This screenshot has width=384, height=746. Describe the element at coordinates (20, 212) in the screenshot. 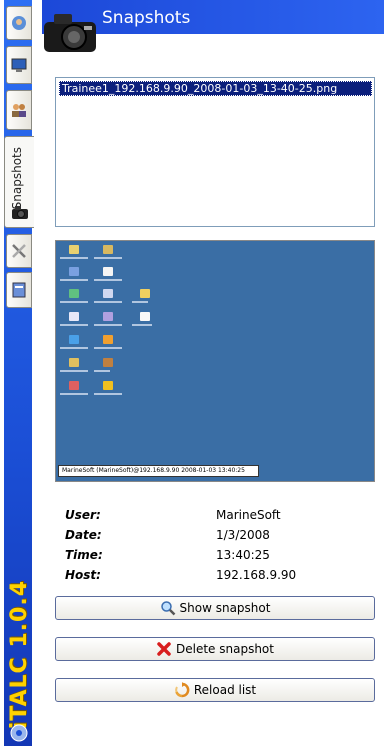

I see `camera-icon` at that location.